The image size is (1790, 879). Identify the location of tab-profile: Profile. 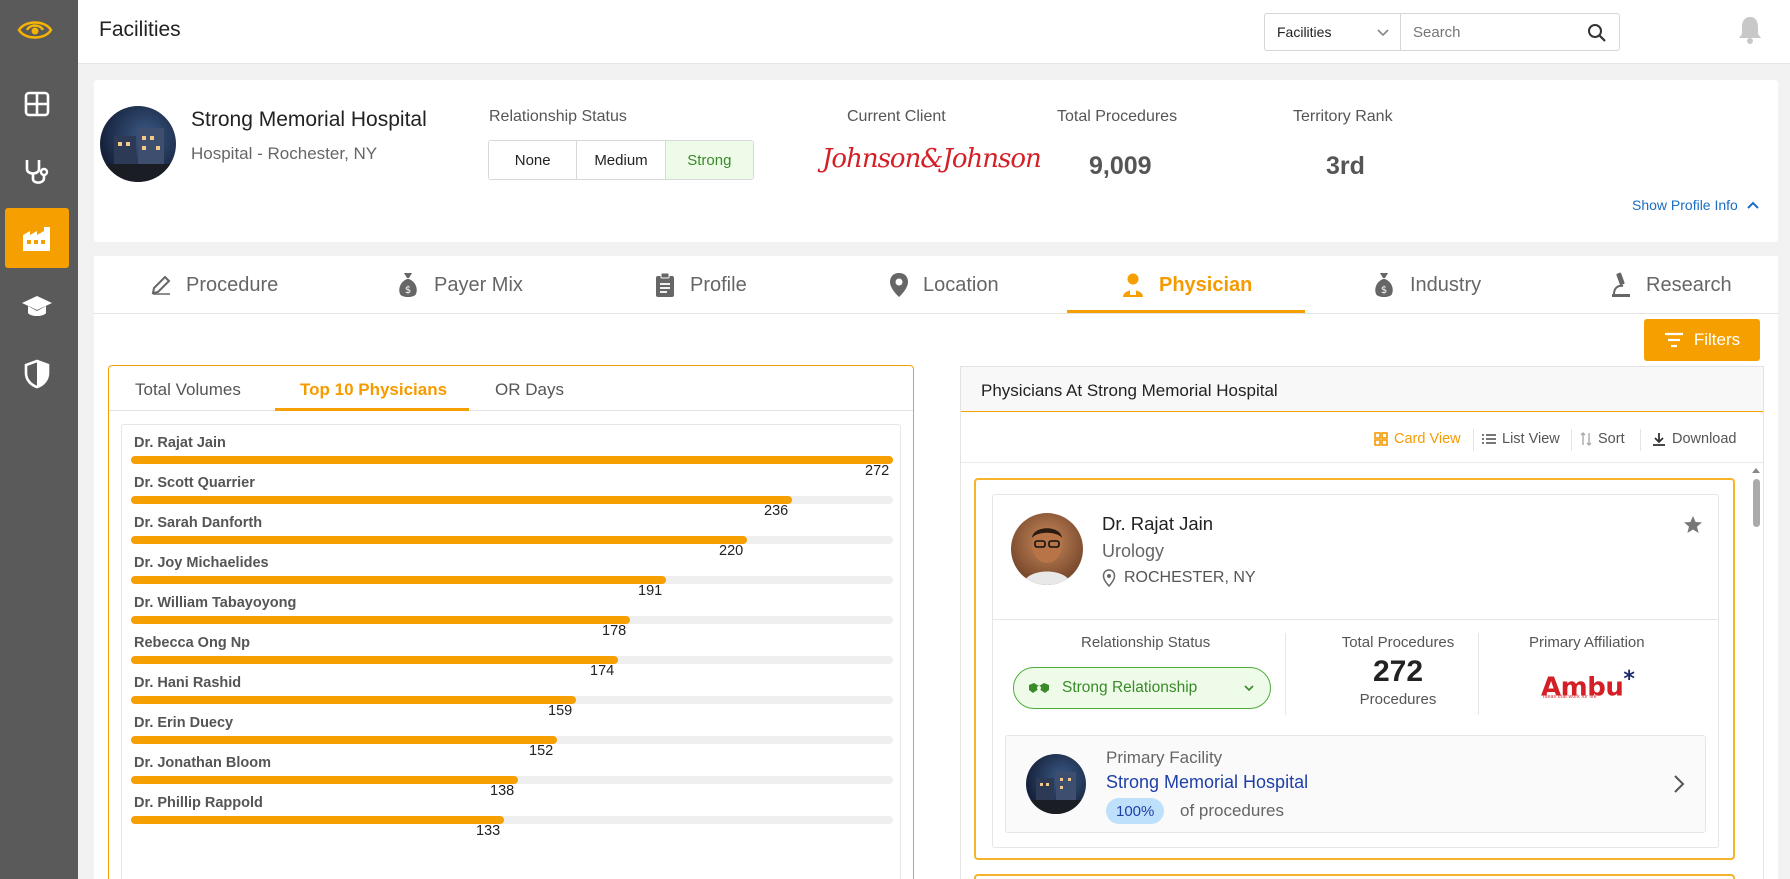
(700, 285).